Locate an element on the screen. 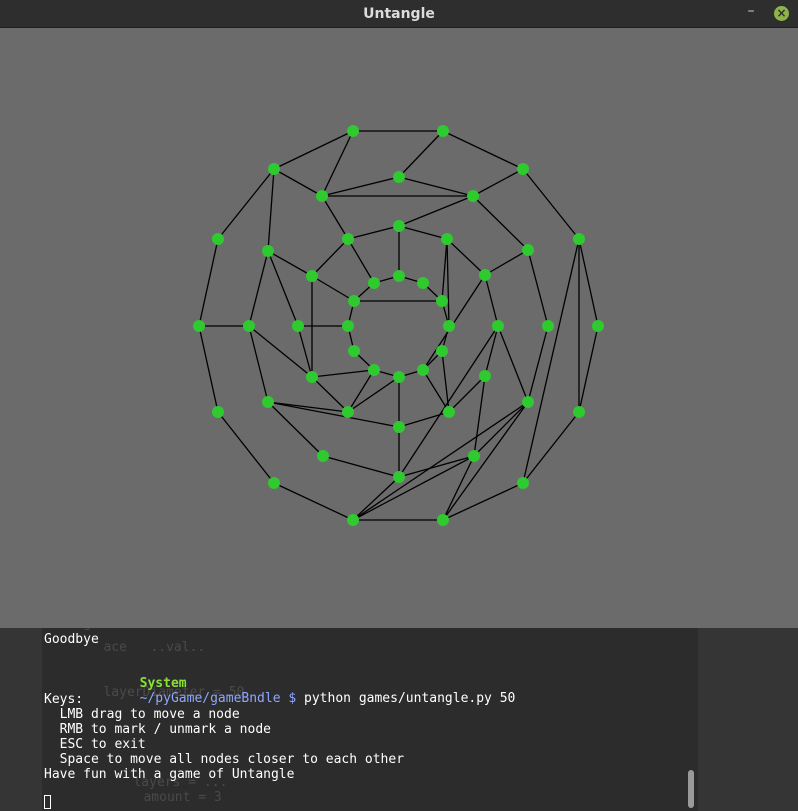 Image resolution: width=798 pixels, height=811 pixels. terminal-farewell: Have fun with a game of Untangle is located at coordinates (169, 774).